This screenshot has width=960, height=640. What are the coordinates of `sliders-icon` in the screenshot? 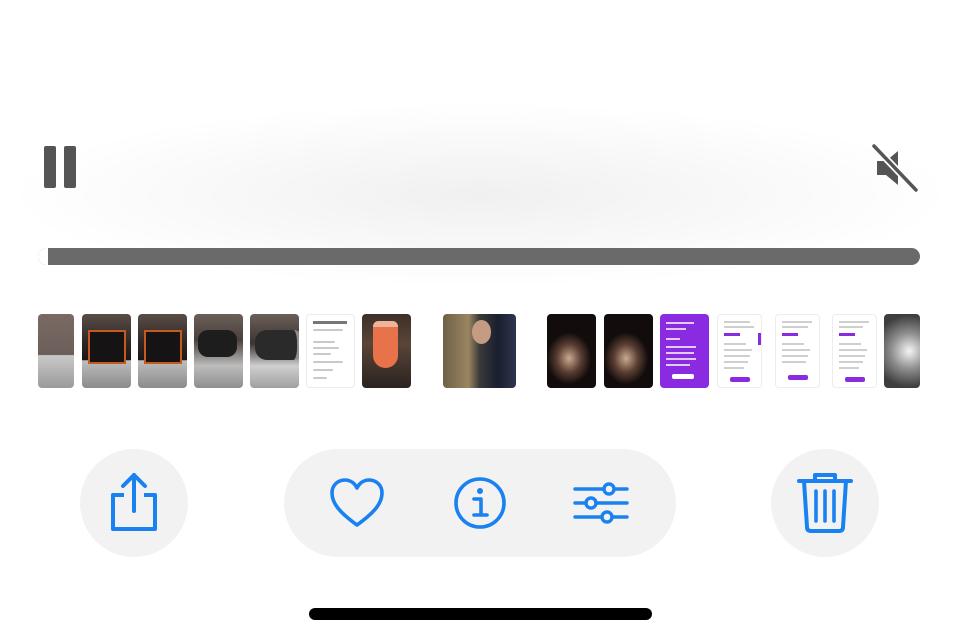 It's located at (601, 503).